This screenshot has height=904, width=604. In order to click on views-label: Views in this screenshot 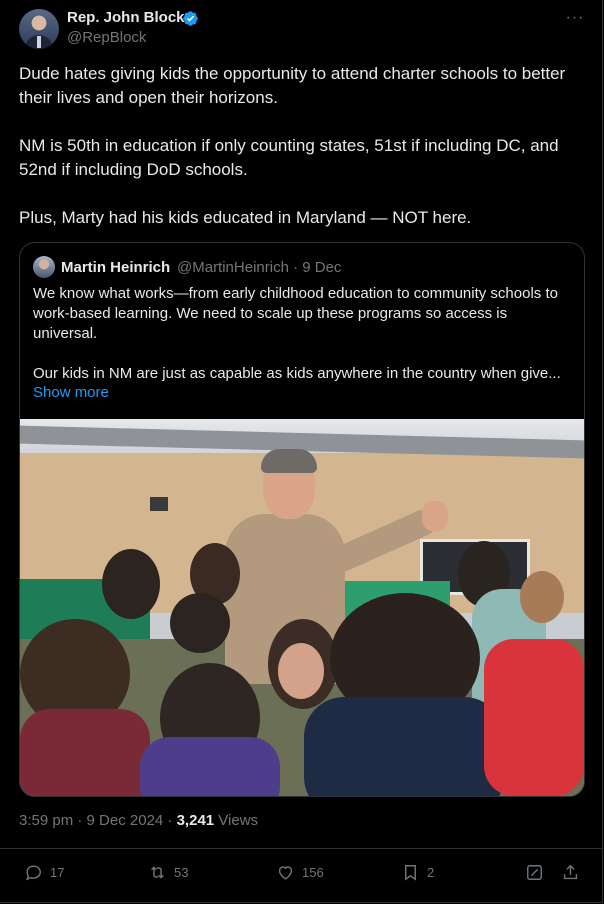, I will do `click(236, 820)`.